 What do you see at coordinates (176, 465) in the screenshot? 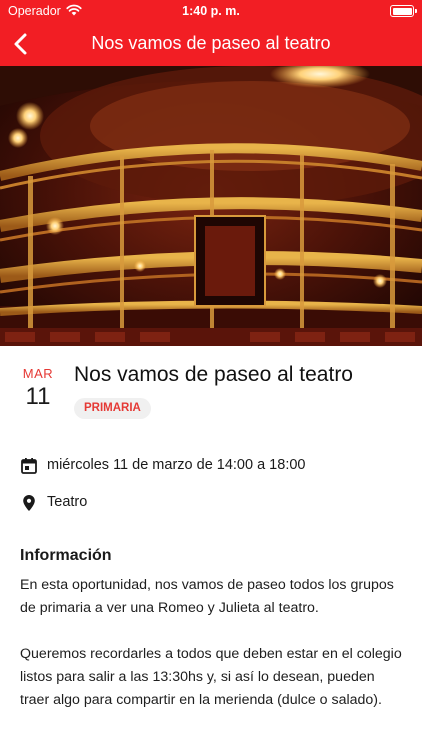
I see `event-datetime: miércoles 11 de marzo de 14:00 a 18:00` at bounding box center [176, 465].